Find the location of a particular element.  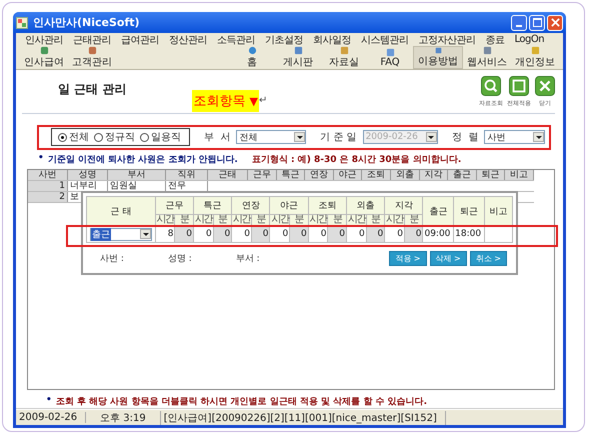

status-dropdown: 출근 is located at coordinates (121, 234).